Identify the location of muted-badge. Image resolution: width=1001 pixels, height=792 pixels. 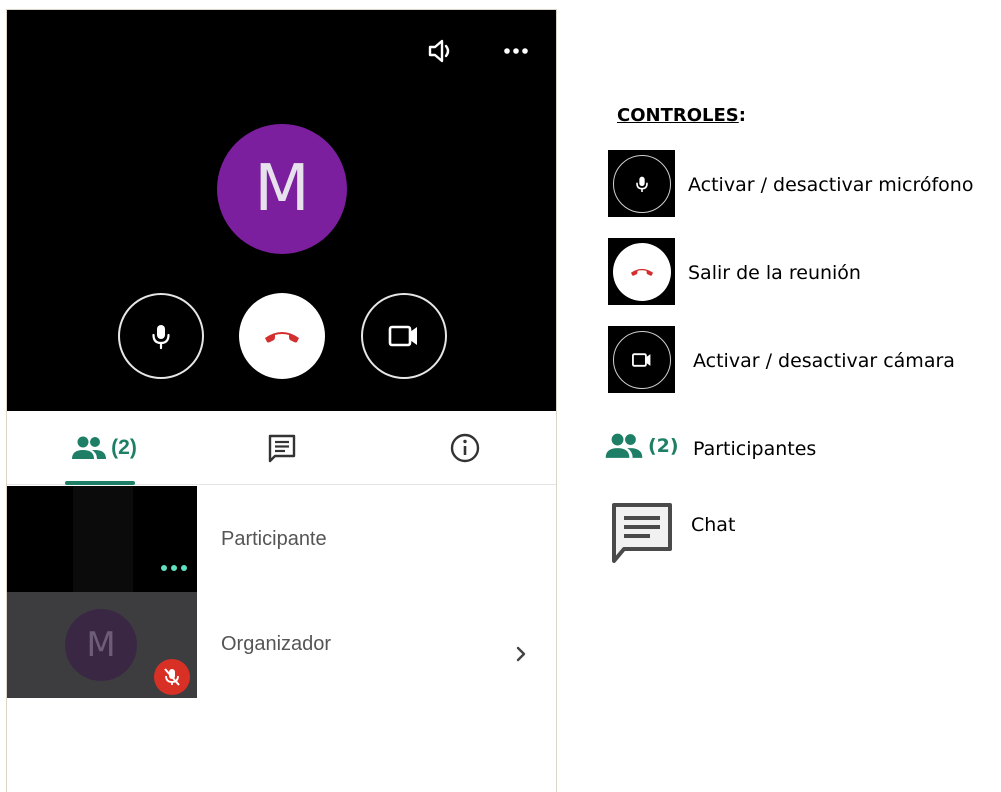
(172, 677).